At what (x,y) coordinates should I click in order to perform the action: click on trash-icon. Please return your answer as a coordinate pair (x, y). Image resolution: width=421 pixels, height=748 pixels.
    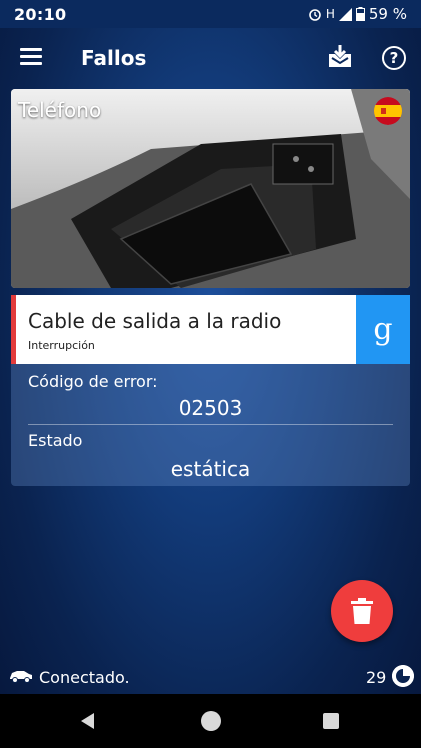
    Looking at the image, I should click on (362, 611).